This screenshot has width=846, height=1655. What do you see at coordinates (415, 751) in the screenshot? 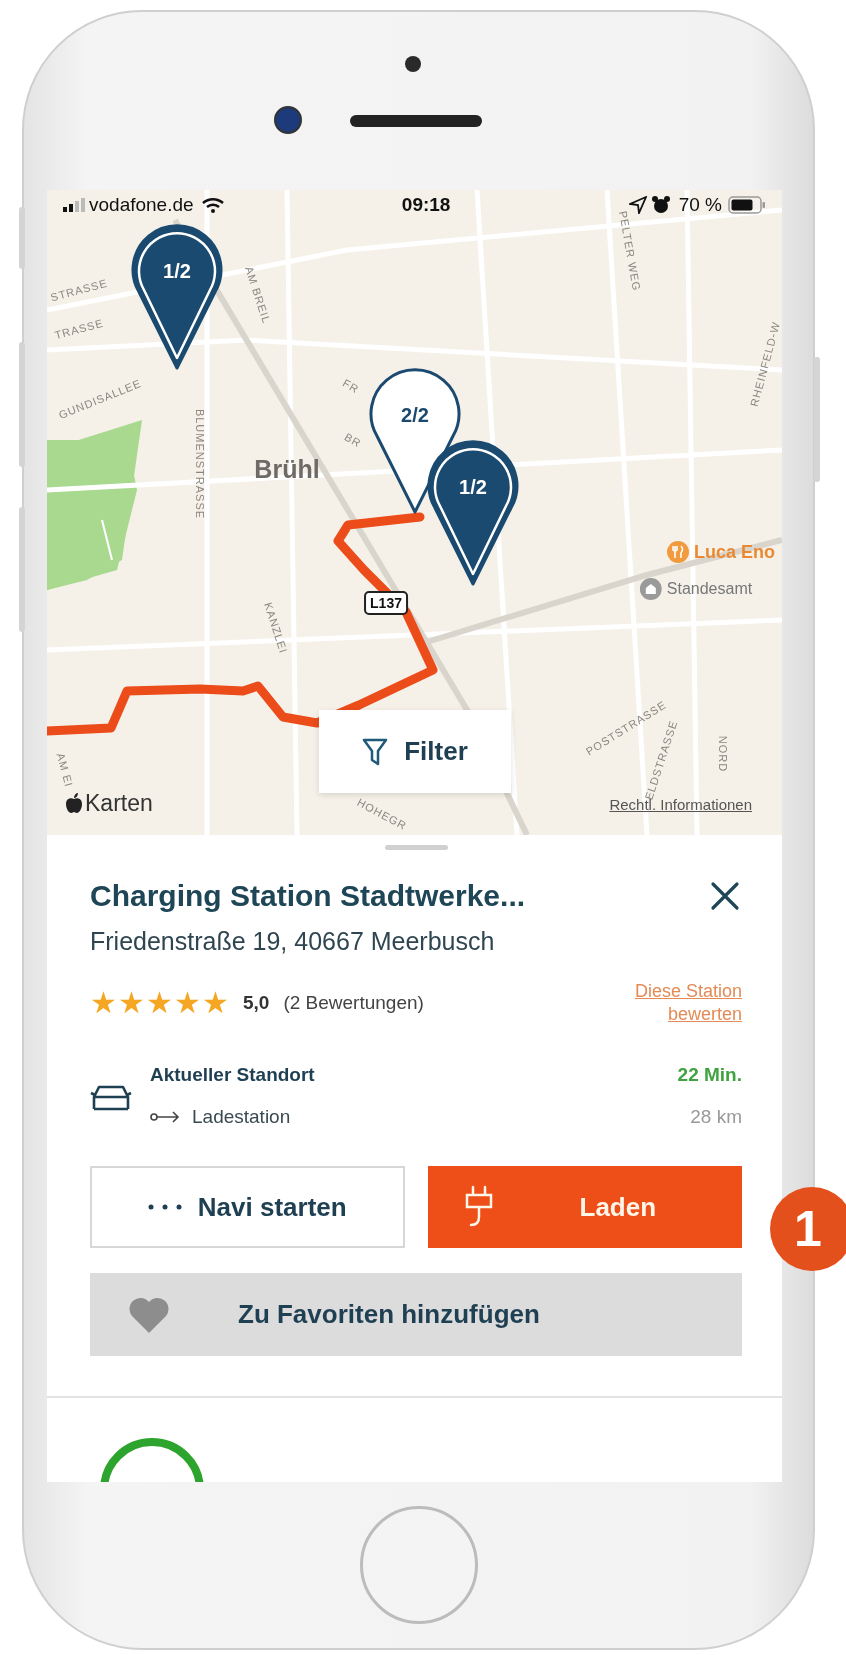
I see `filter-button: Filter` at bounding box center [415, 751].